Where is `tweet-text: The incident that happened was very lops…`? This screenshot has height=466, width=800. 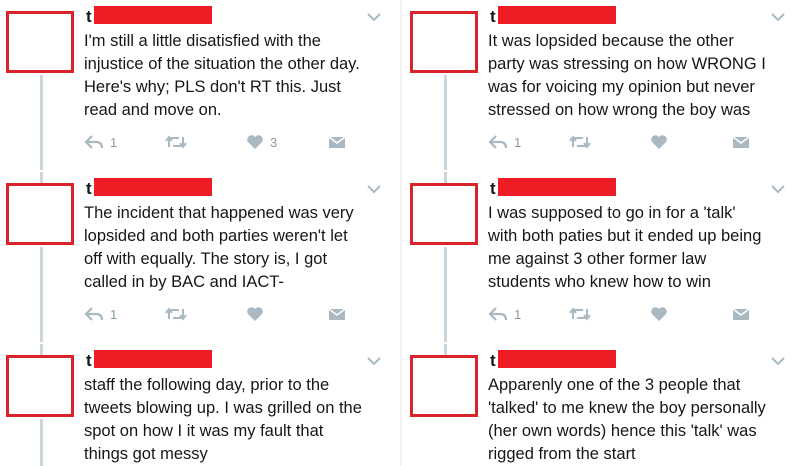 tweet-text: The incident that happened was very lops… is located at coordinates (219, 247).